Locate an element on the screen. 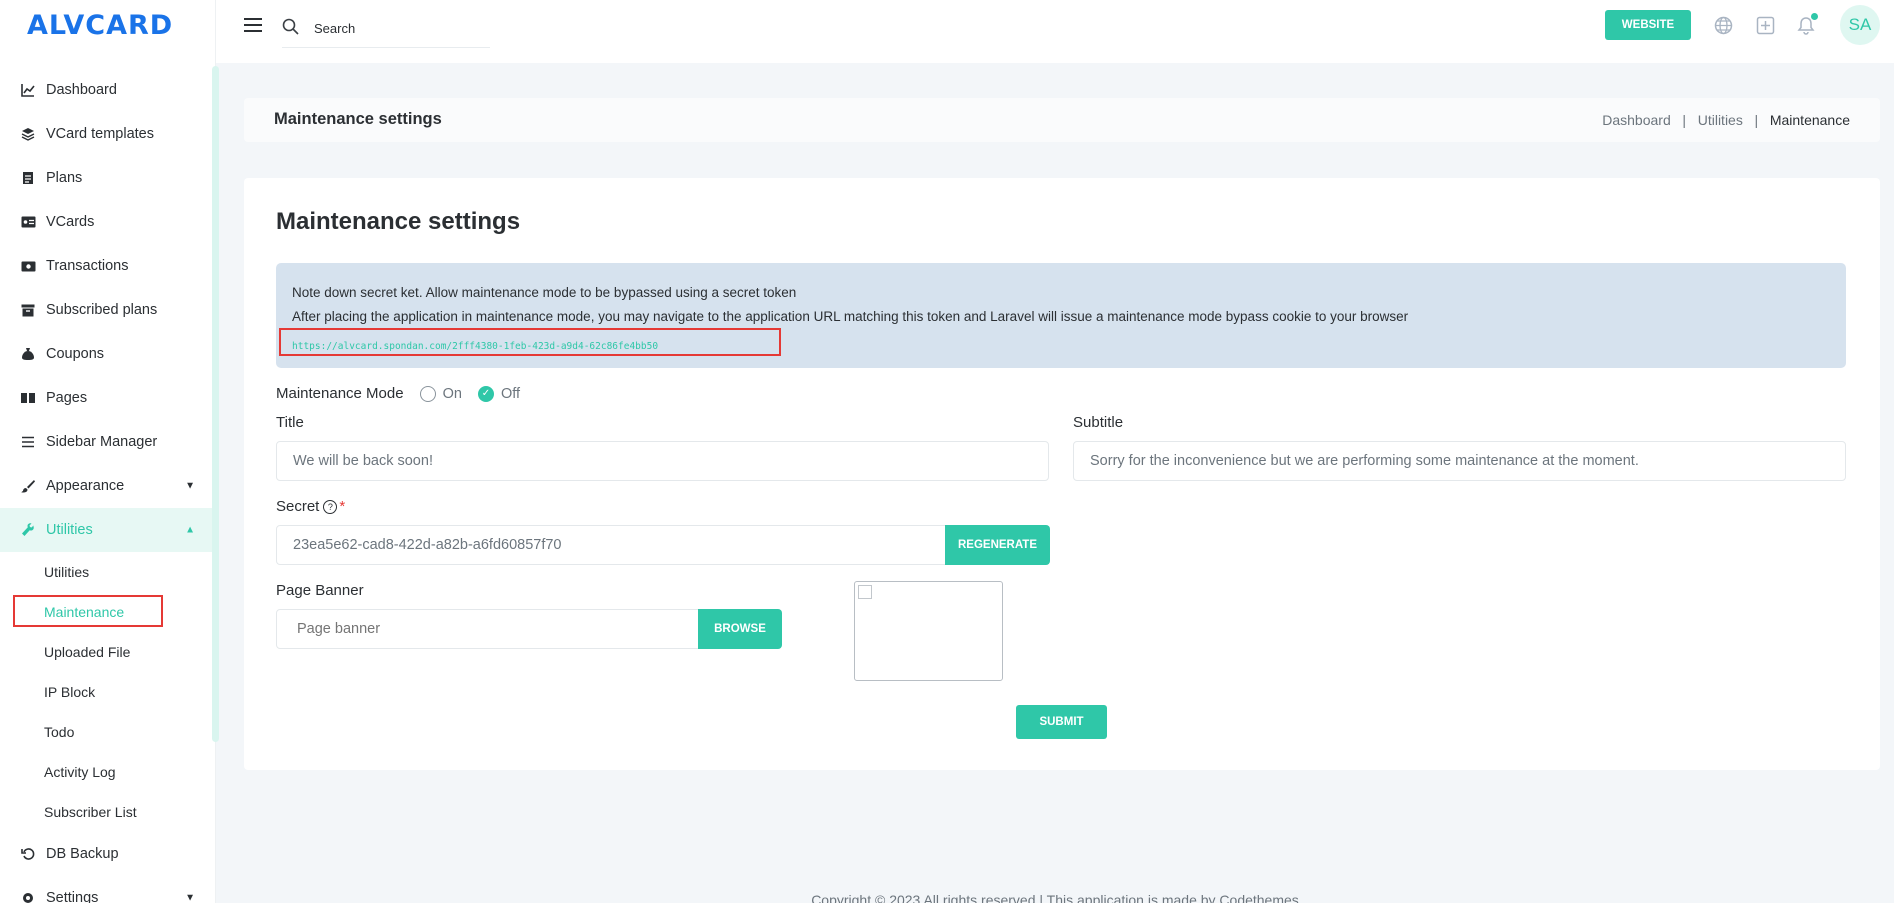 Image resolution: width=1894 pixels, height=903 pixels. title-label: Title is located at coordinates (290, 422).